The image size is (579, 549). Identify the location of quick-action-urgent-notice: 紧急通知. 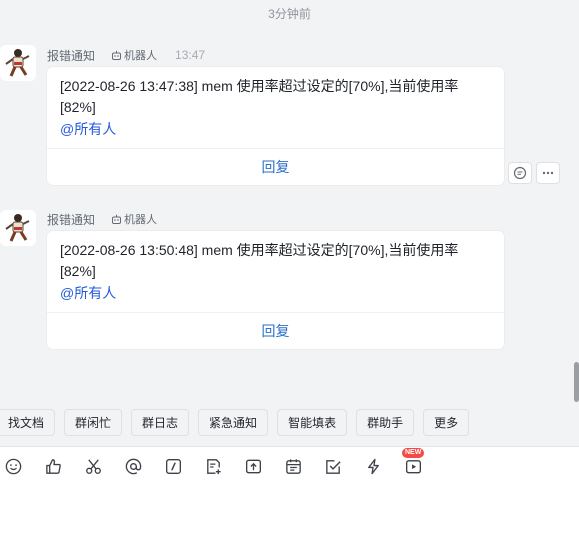
(233, 422).